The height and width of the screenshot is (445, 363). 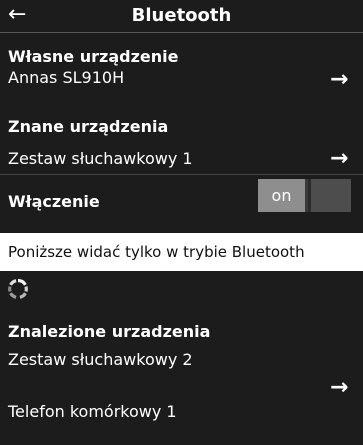 I want to click on found-device-item: Telefon komórkowy 1, so click(x=92, y=412).